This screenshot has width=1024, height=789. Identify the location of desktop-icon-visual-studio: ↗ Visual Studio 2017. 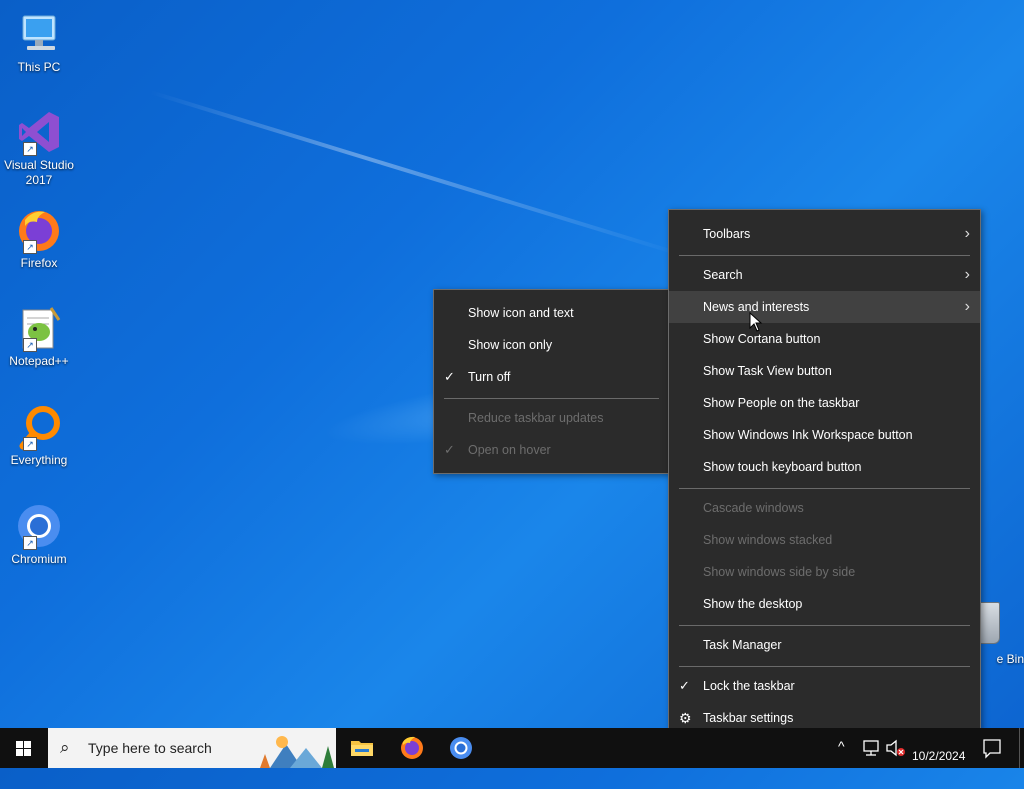
(39, 145).